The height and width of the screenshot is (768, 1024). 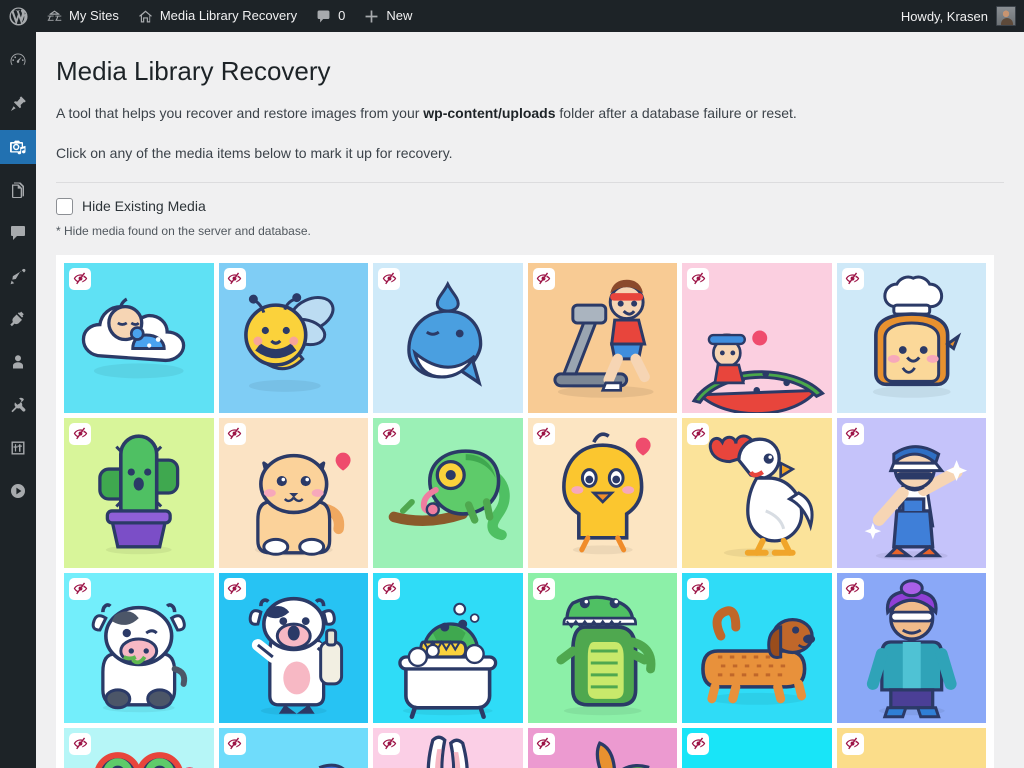 I want to click on brush-icon, so click(x=18, y=276).